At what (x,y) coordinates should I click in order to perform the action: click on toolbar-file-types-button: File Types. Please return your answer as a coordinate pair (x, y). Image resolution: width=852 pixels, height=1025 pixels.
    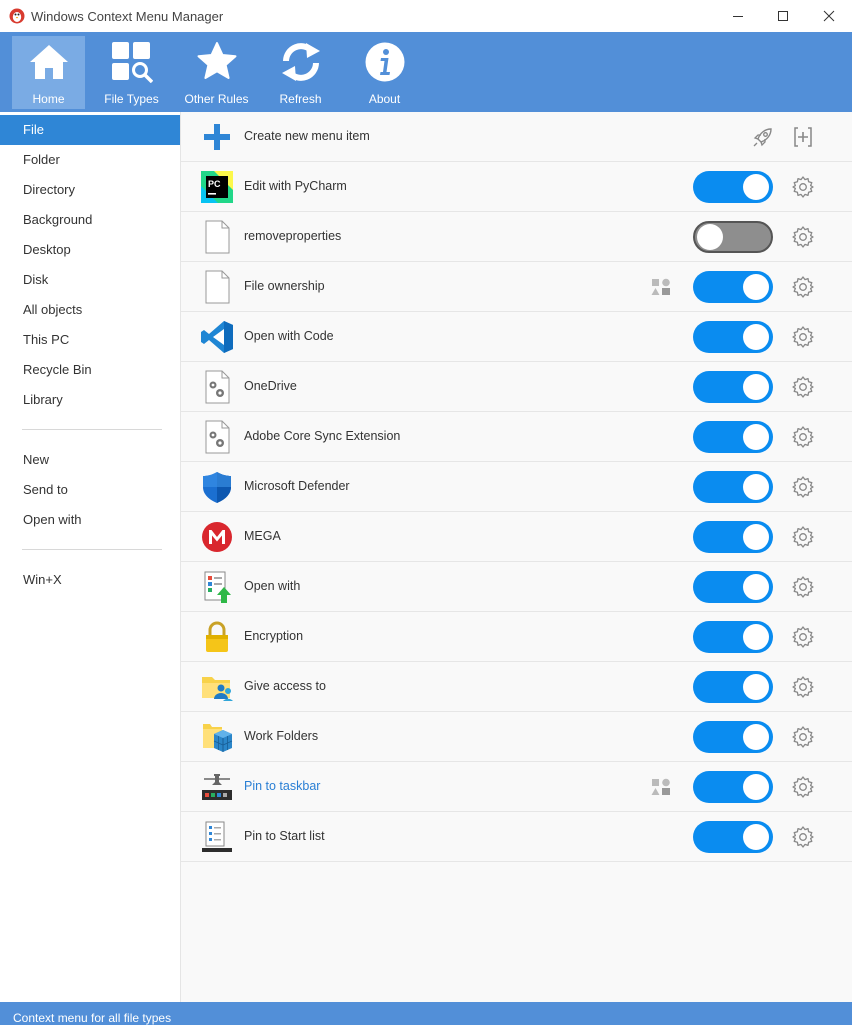
    Looking at the image, I should click on (131, 72).